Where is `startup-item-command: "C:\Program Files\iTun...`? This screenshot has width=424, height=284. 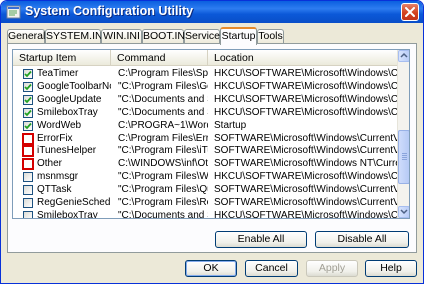 startup-item-command: "C:\Program Files\iTun... is located at coordinates (163, 151).